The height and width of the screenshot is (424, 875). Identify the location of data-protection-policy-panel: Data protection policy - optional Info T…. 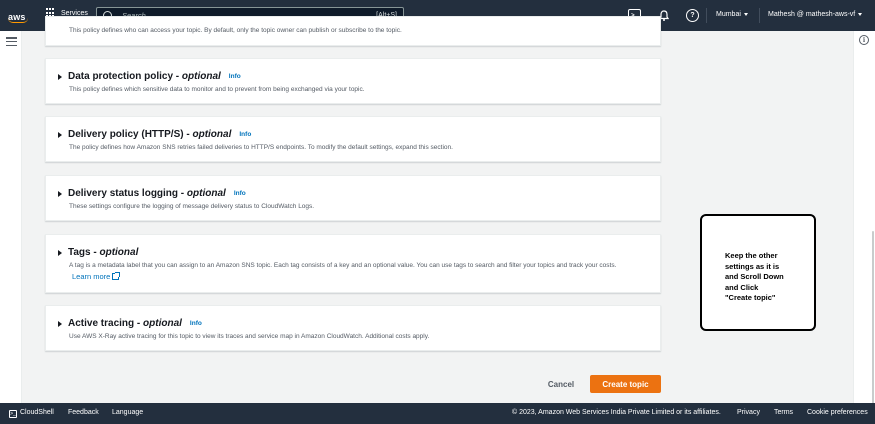
(353, 81).